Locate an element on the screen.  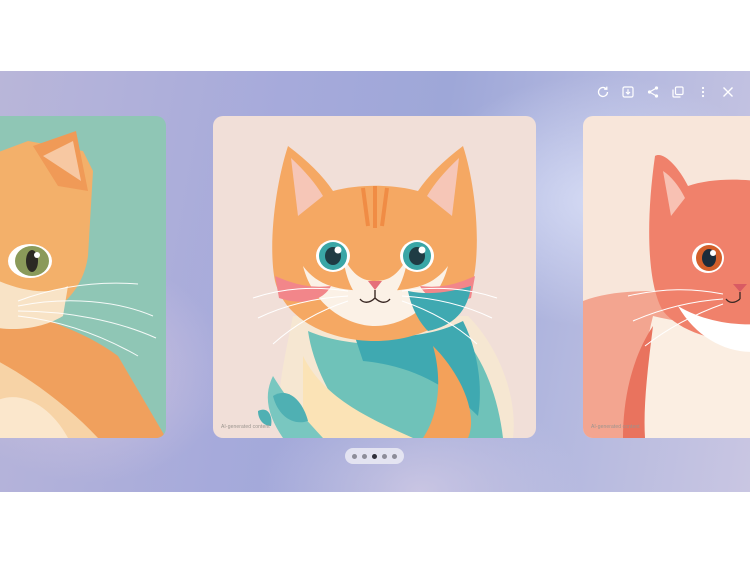
more-vertical-icon is located at coordinates (702, 92).